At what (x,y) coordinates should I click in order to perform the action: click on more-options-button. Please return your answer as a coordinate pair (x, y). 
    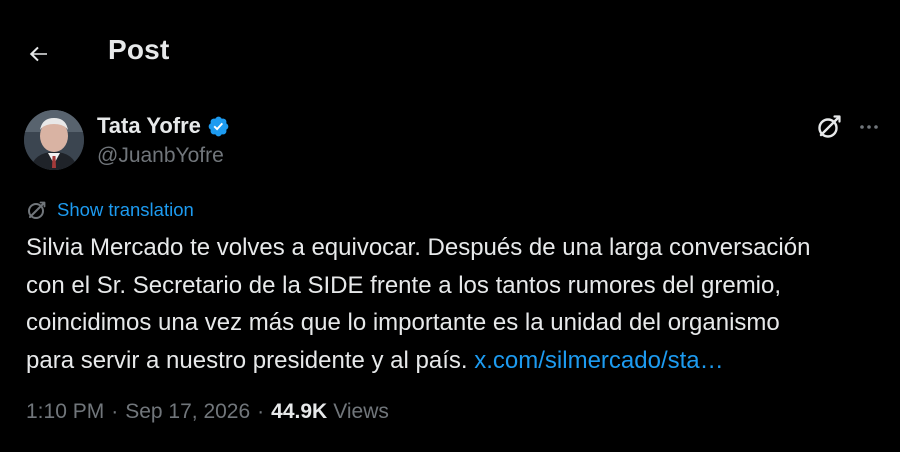
    Looking at the image, I should click on (869, 127).